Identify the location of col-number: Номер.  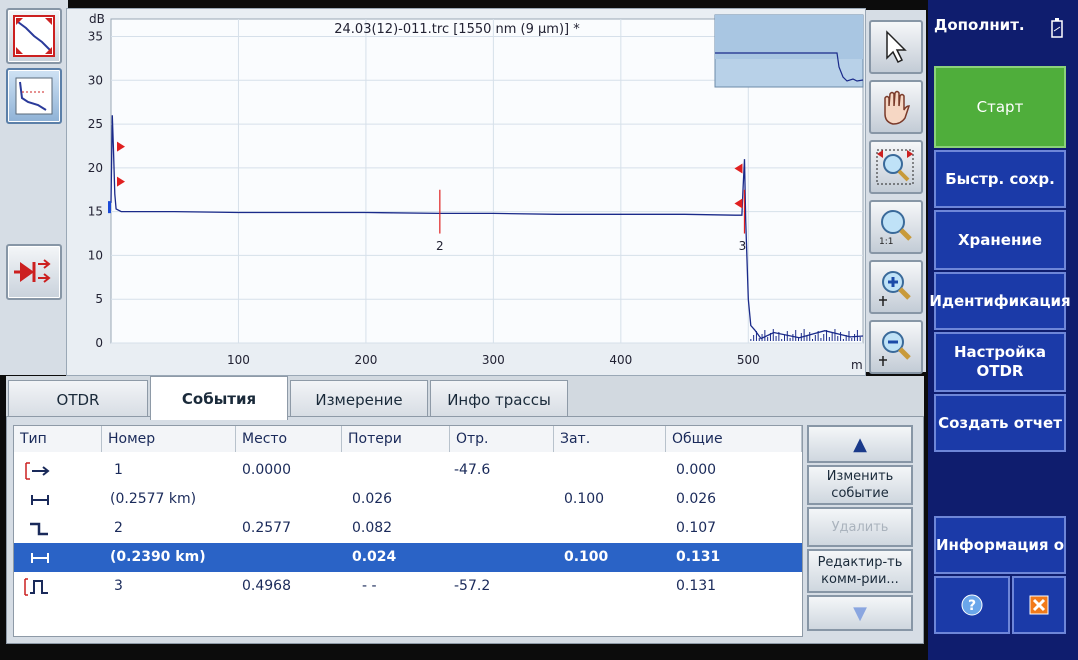
(169, 439).